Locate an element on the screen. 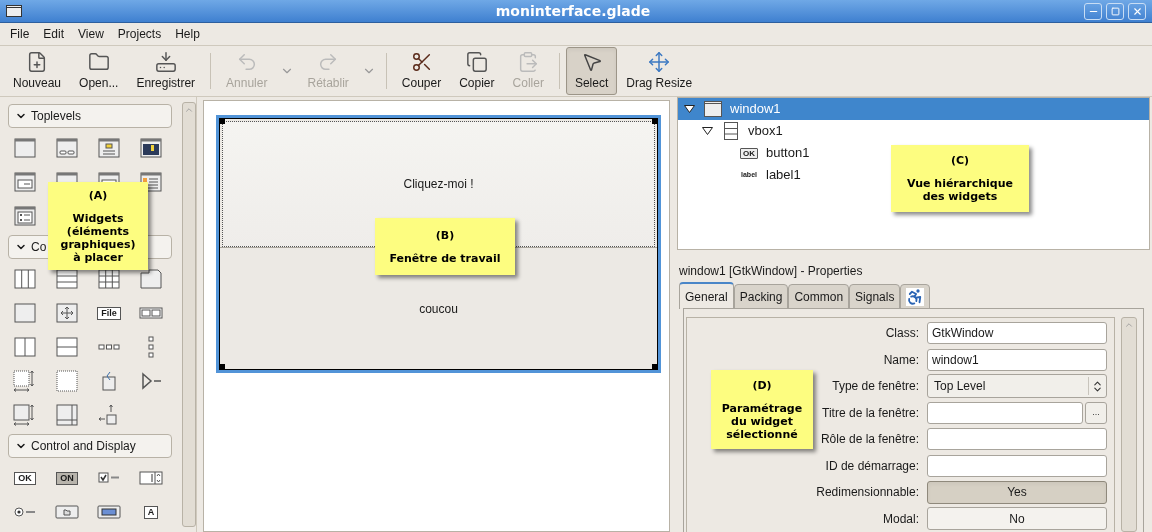 Image resolution: width=1152 pixels, height=532 pixels. properties-heading: window1 [GtkWindow] - Properties is located at coordinates (771, 271).